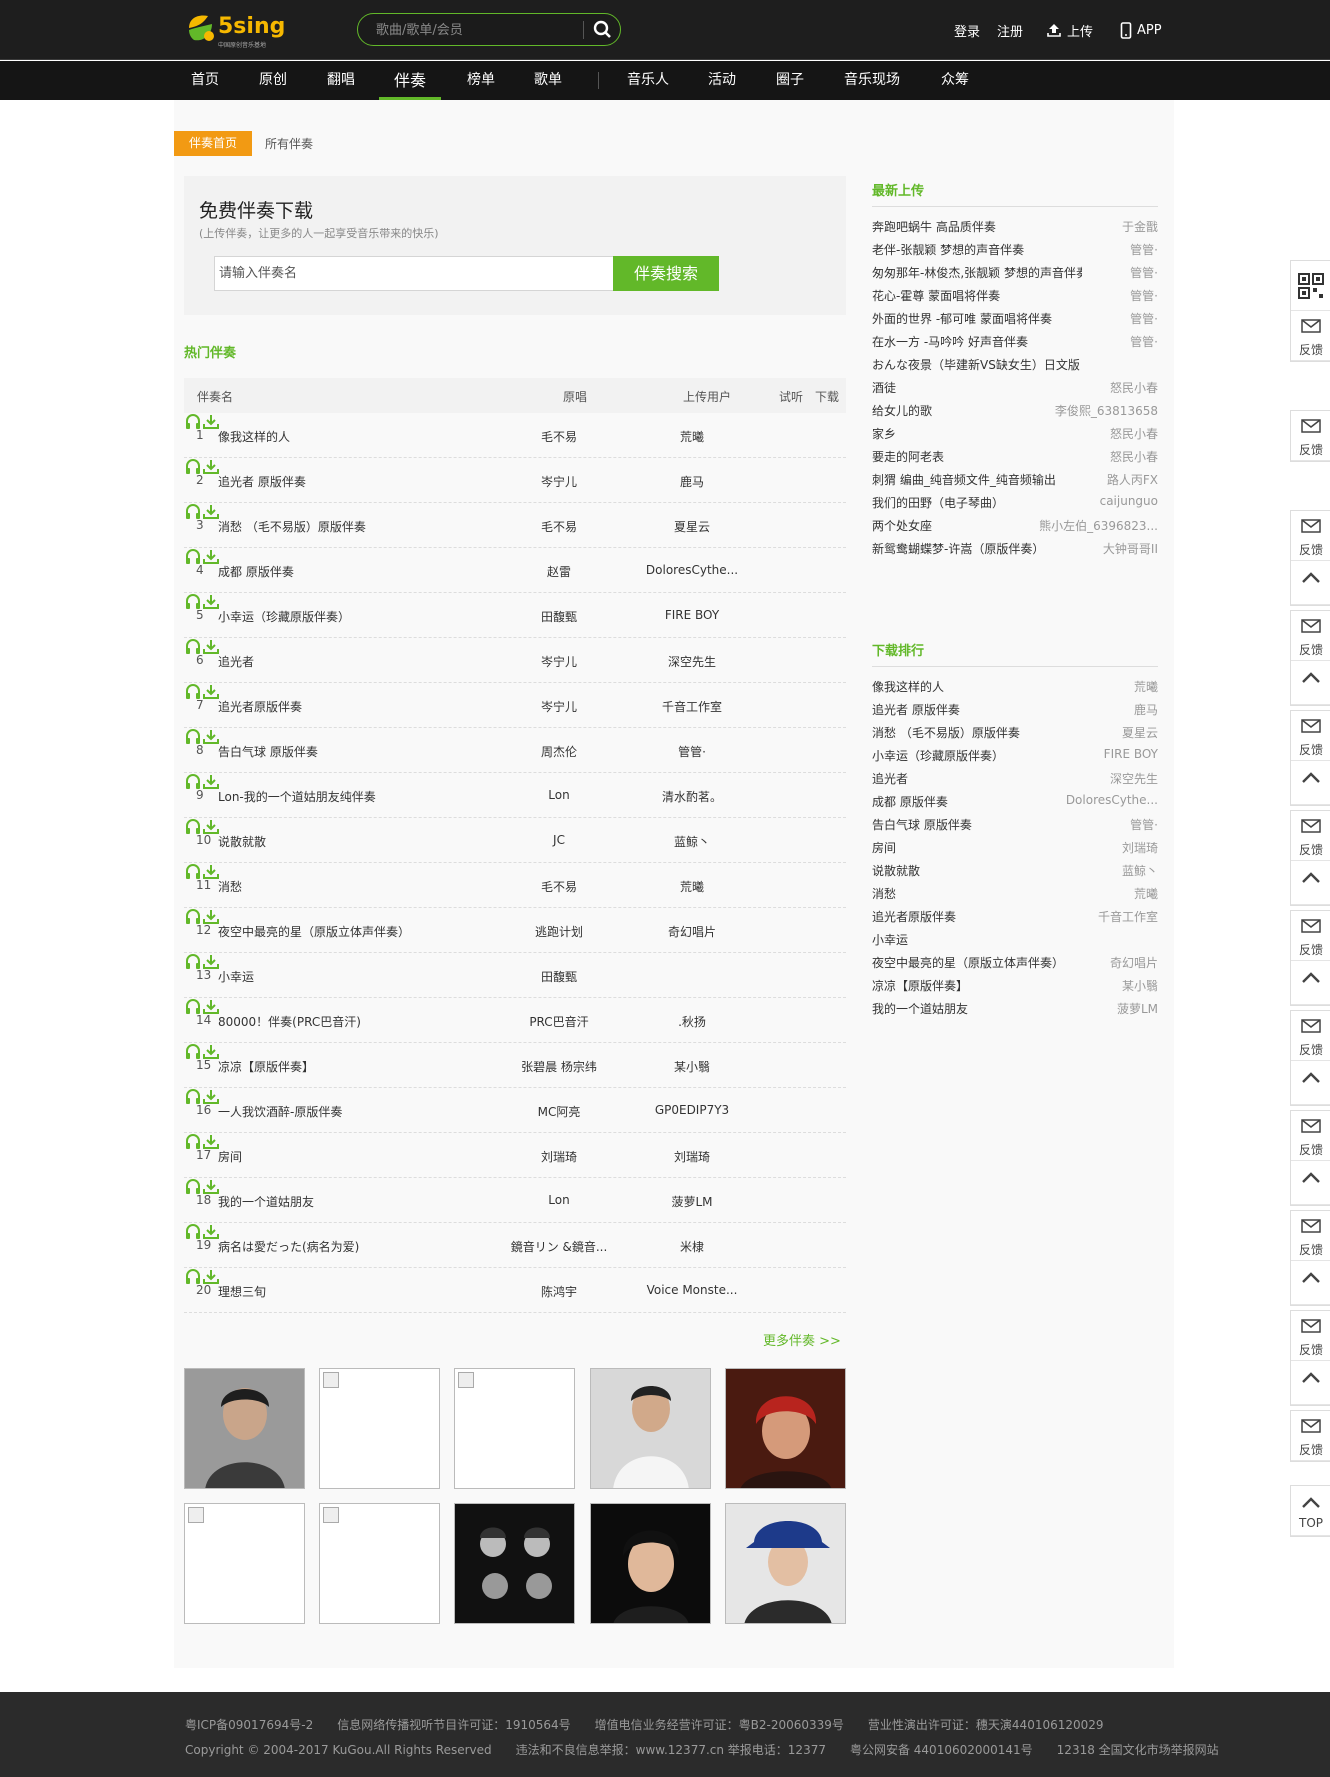 This screenshot has width=1330, height=1777. Describe the element at coordinates (358, 931) in the screenshot. I see `accompaniment-name-link: 夜空中最亮的星（原版立体声伴奏）` at that location.